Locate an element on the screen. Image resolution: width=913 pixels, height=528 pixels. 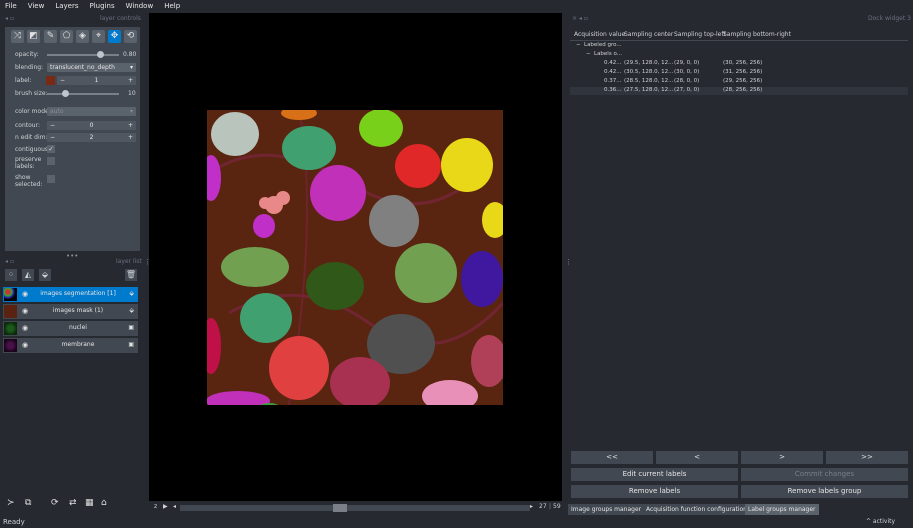
remove-labels-button: Remove labels is located at coordinates (654, 491).